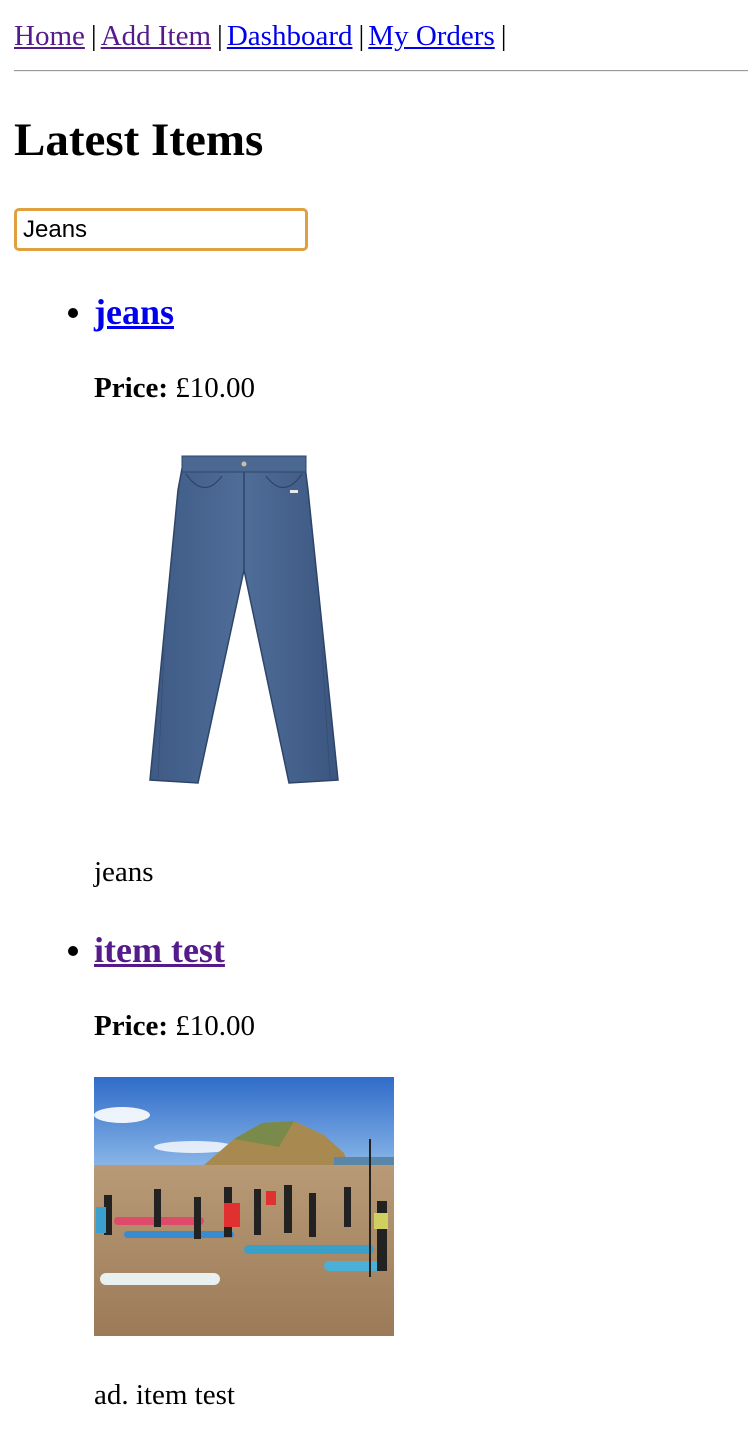 The width and height of the screenshot is (748, 1436). What do you see at coordinates (161, 229) in the screenshot?
I see `search-input` at bounding box center [161, 229].